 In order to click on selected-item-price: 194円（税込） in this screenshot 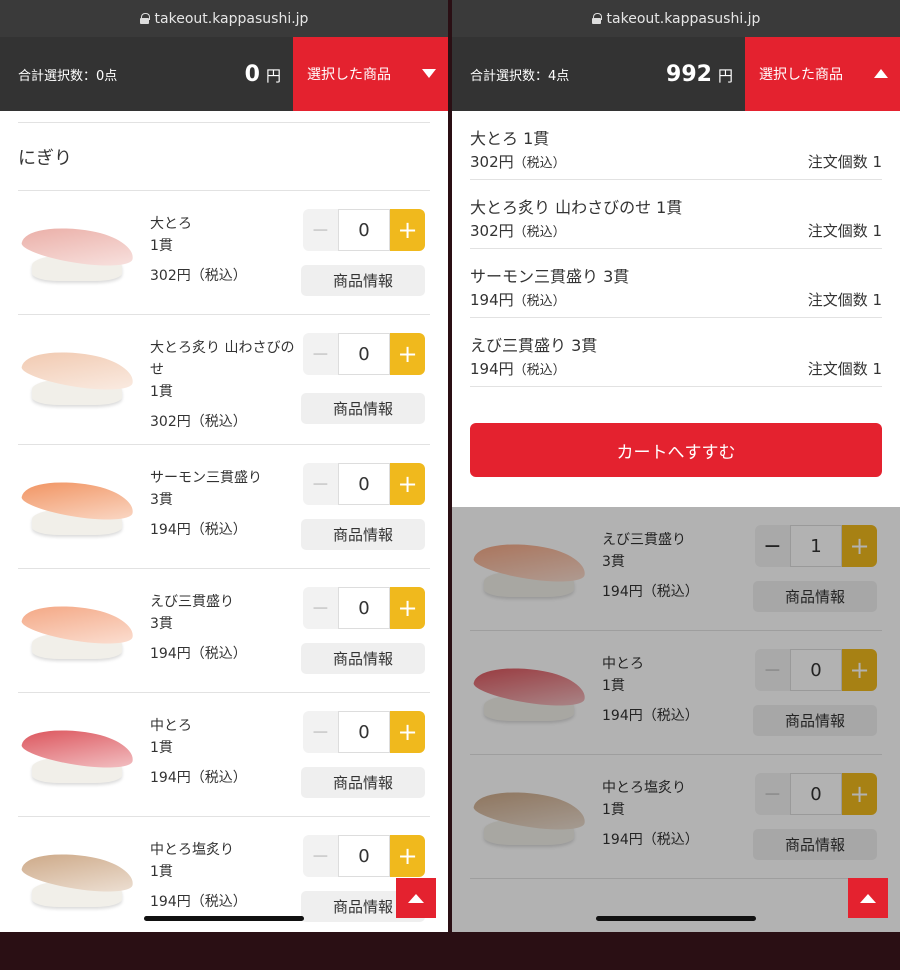, I will do `click(518, 299)`.